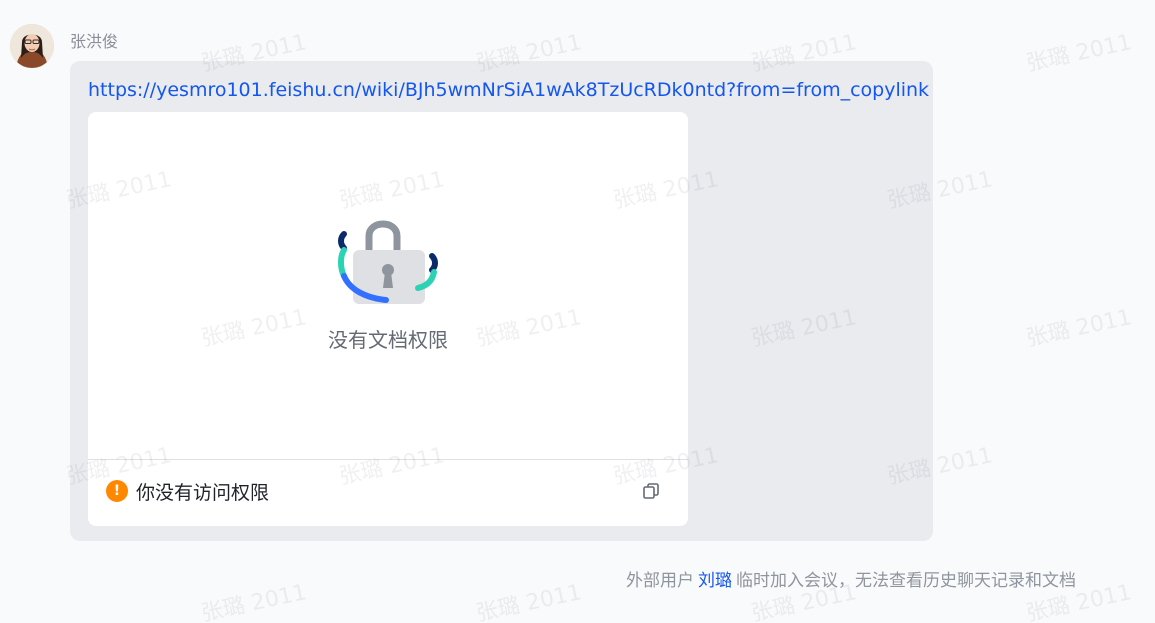 The width and height of the screenshot is (1155, 623). I want to click on avatar-image, so click(32, 46).